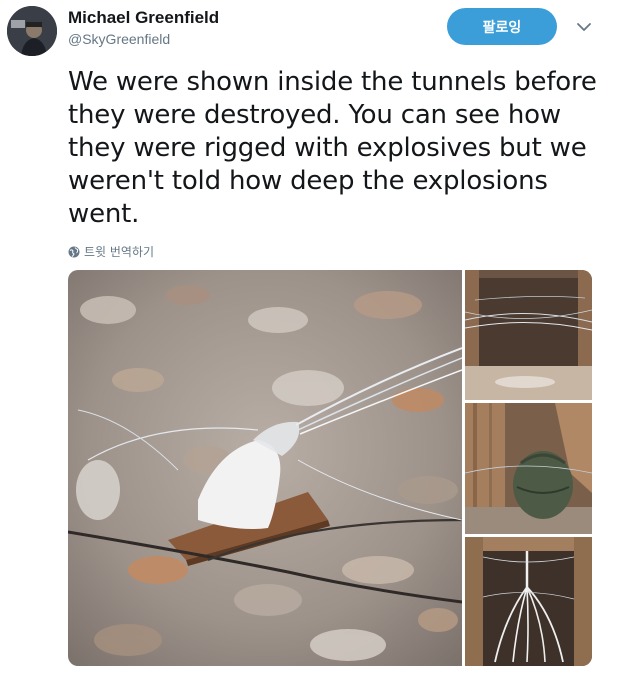 The image size is (623, 682). I want to click on display-name: Michael Greenfield, so click(143, 18).